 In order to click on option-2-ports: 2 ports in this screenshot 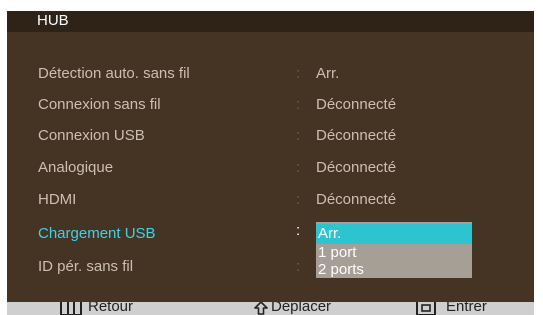, I will do `click(394, 270)`.